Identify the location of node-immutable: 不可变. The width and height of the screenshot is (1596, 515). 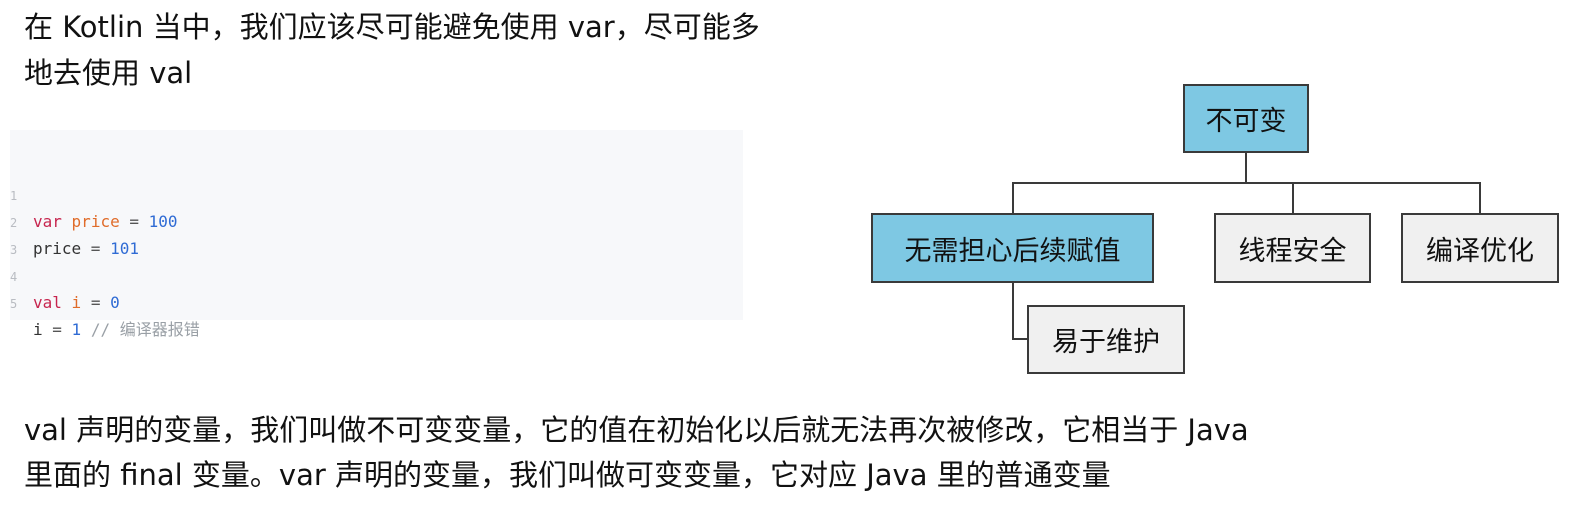
(1246, 118).